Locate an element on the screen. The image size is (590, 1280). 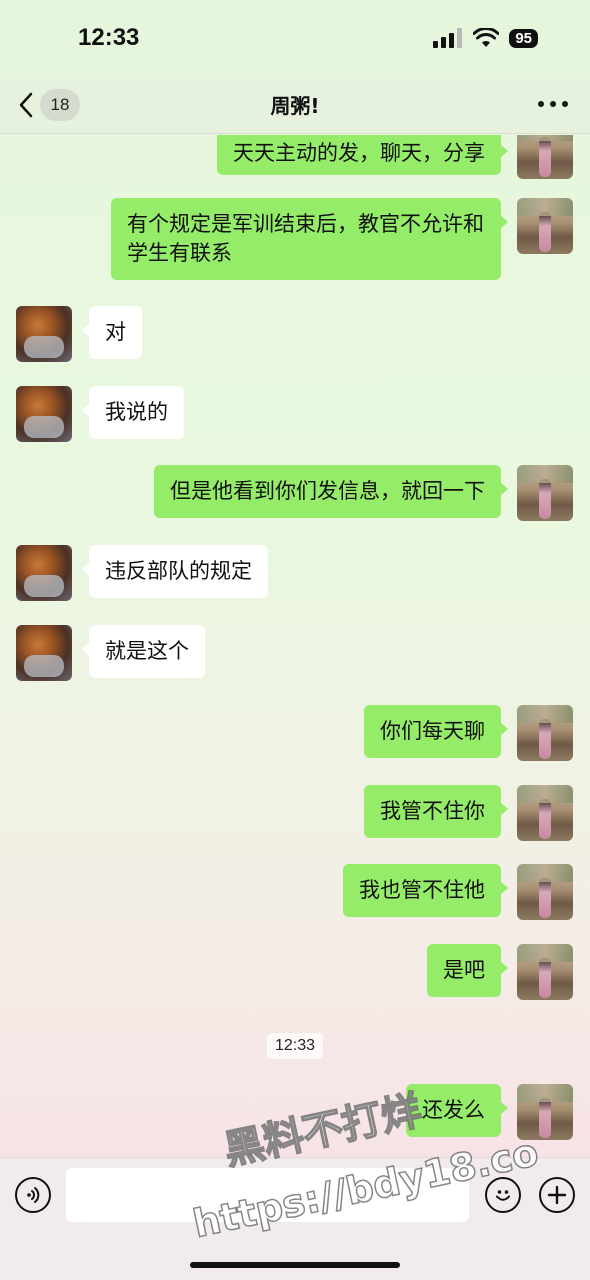
message-input is located at coordinates (267, 1195).